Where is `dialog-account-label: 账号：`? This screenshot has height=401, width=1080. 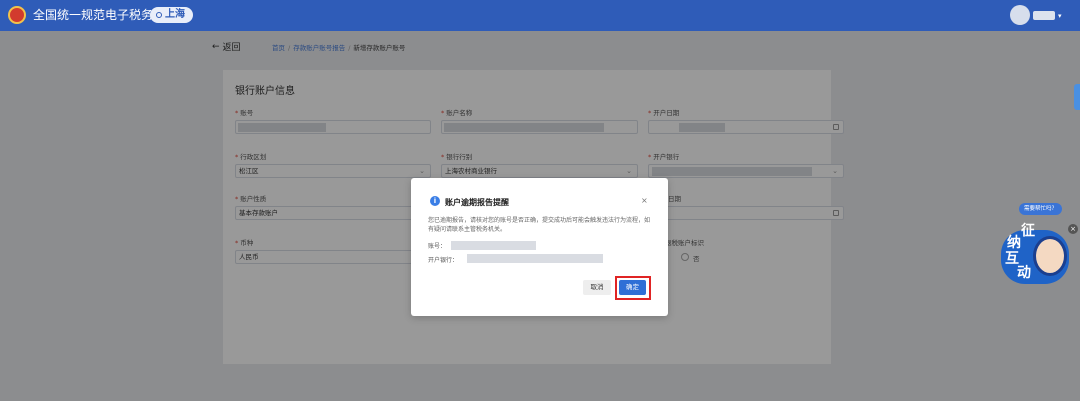 dialog-account-label: 账号： is located at coordinates (437, 246).